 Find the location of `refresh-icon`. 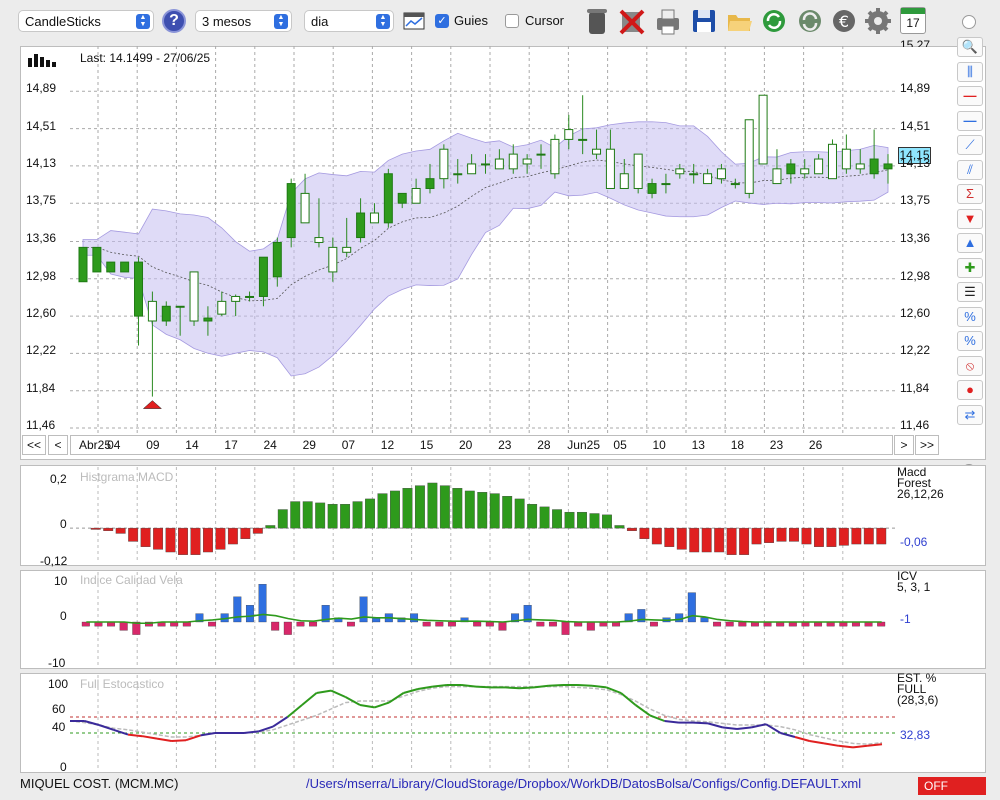

refresh-icon is located at coordinates (774, 21).